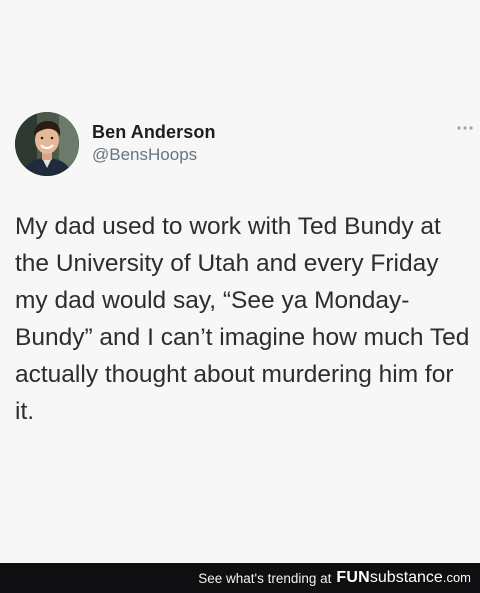 The height and width of the screenshot is (593, 480). Describe the element at coordinates (353, 577) in the screenshot. I see `brand-fun: FUN` at that location.